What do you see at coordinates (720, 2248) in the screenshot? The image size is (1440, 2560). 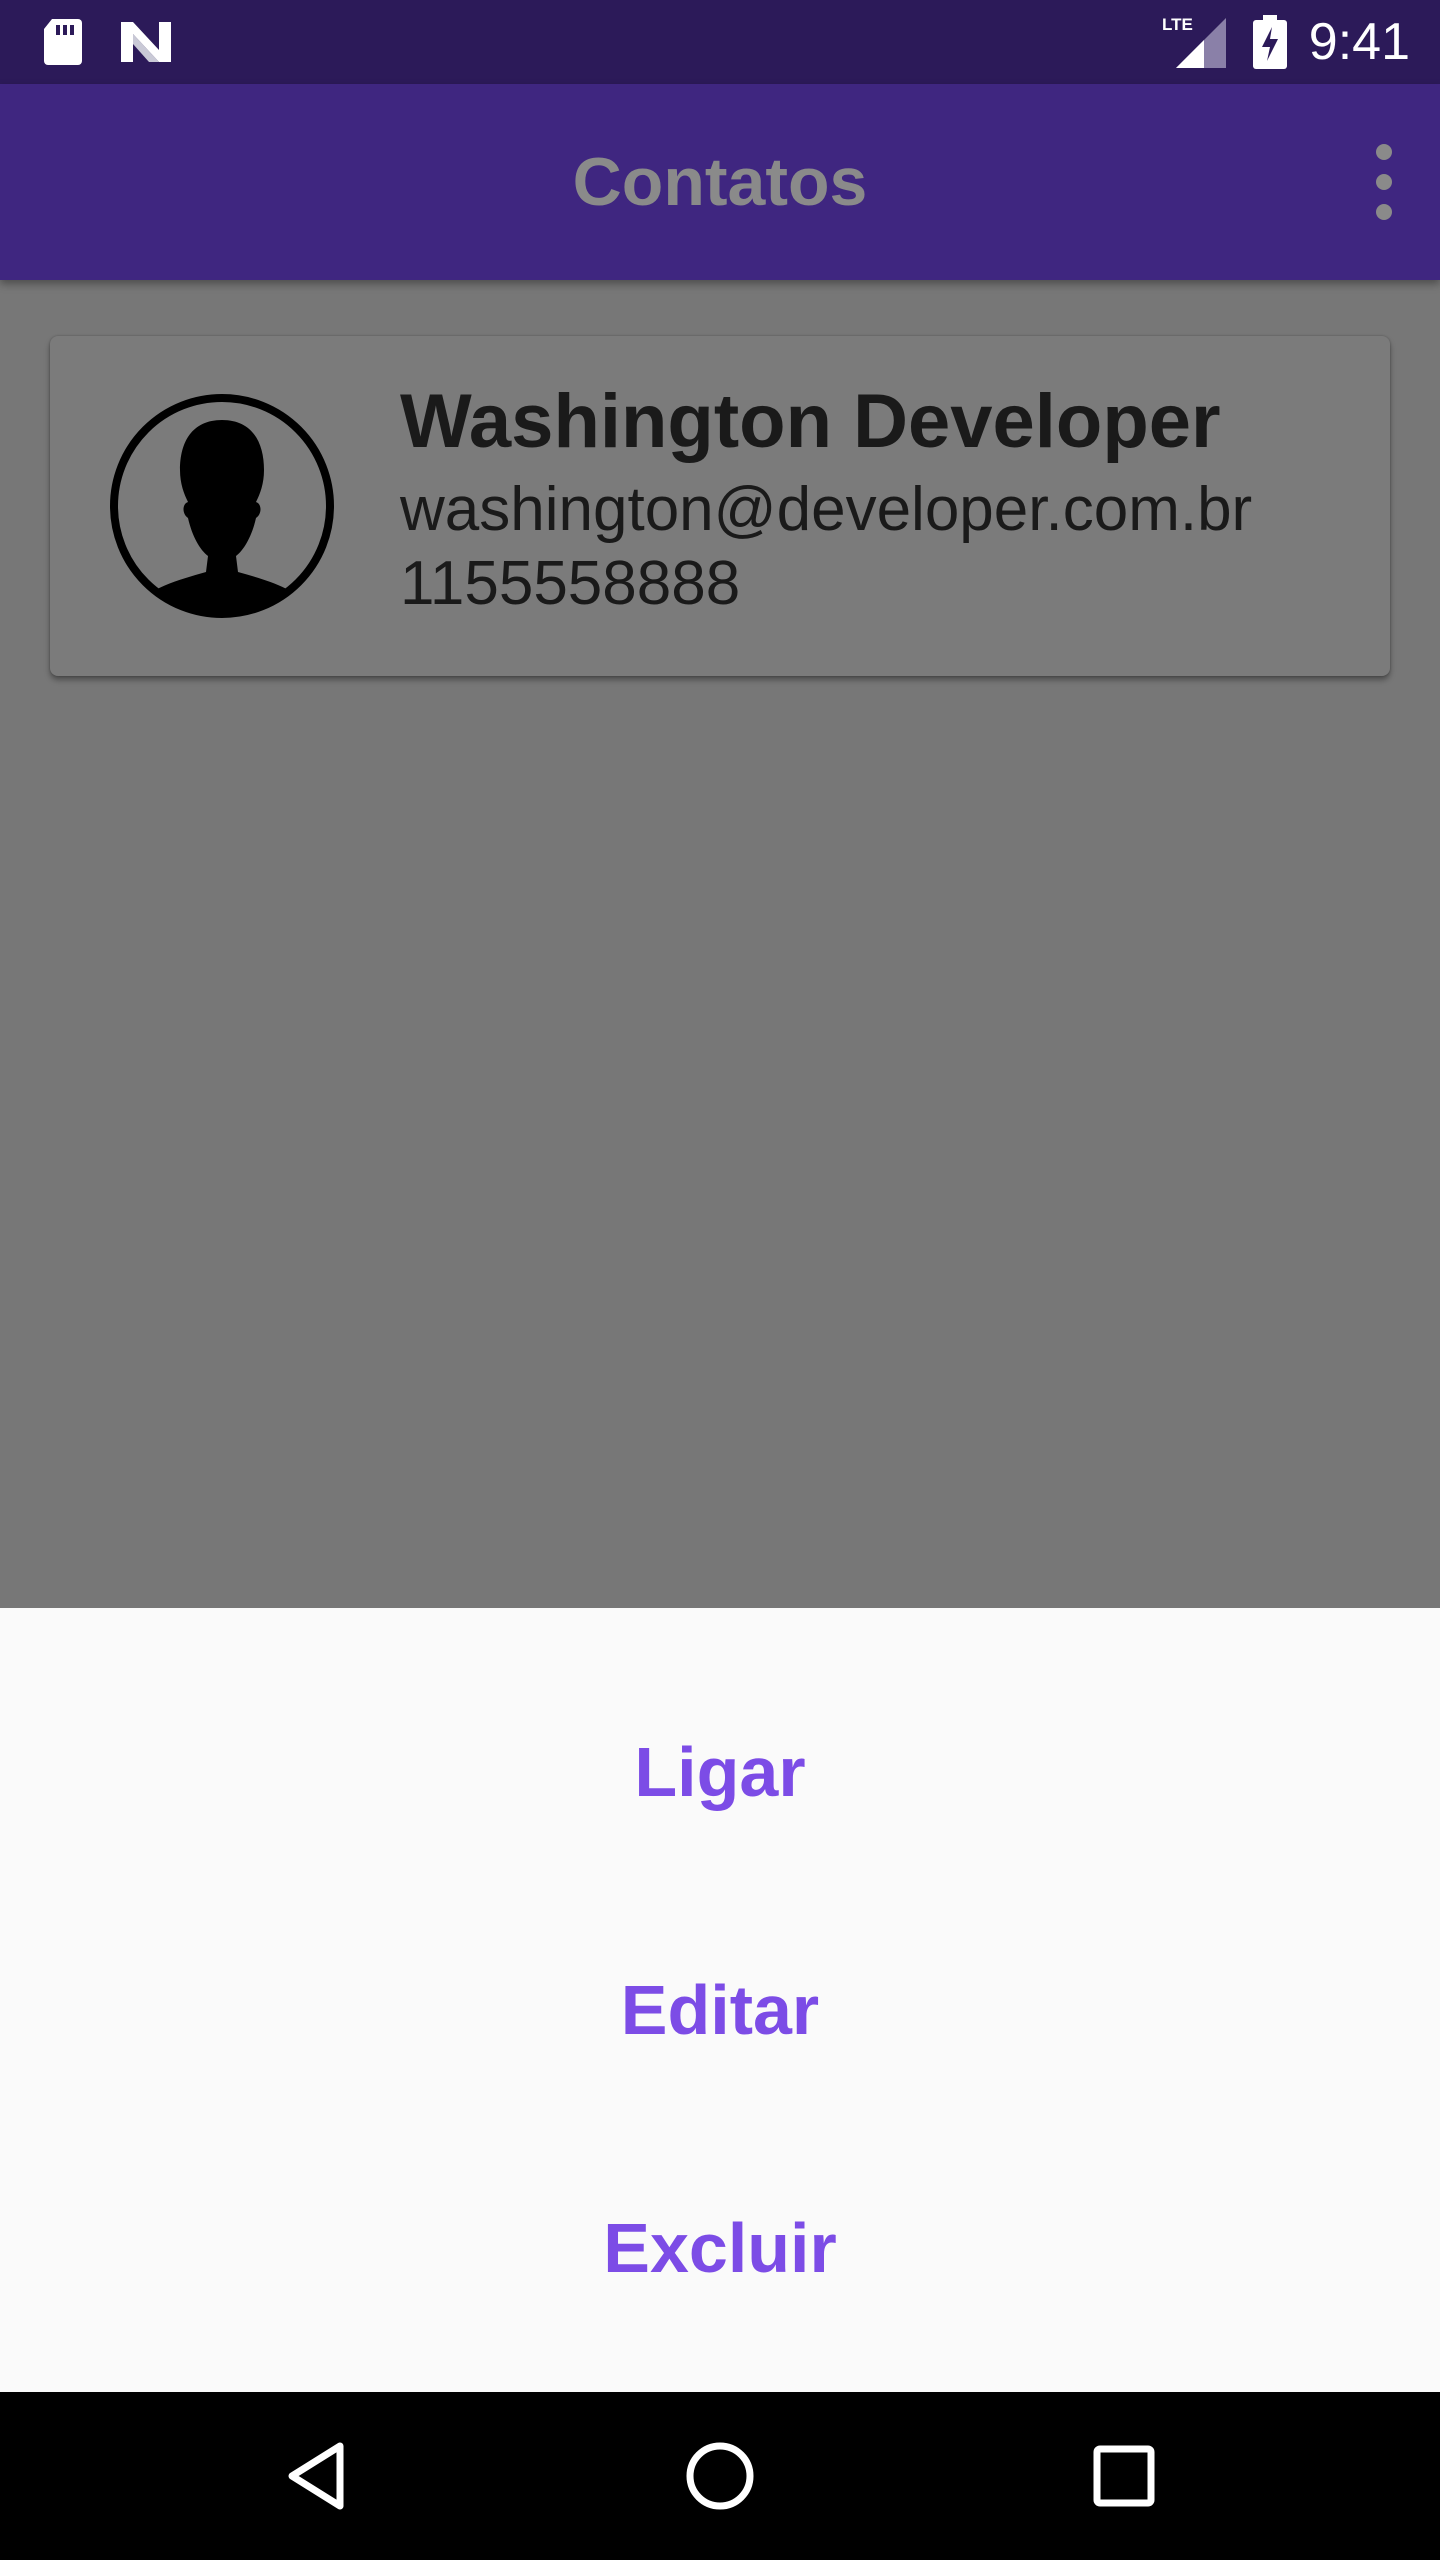 I see `delete-button: Excluir` at bounding box center [720, 2248].